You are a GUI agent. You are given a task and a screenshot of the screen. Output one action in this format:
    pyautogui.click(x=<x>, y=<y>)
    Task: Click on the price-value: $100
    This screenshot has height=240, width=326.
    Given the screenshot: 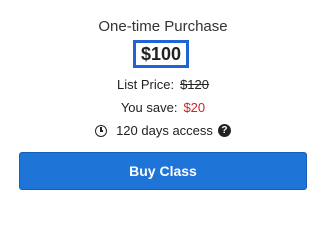 What is the action you would take?
    pyautogui.click(x=161, y=53)
    